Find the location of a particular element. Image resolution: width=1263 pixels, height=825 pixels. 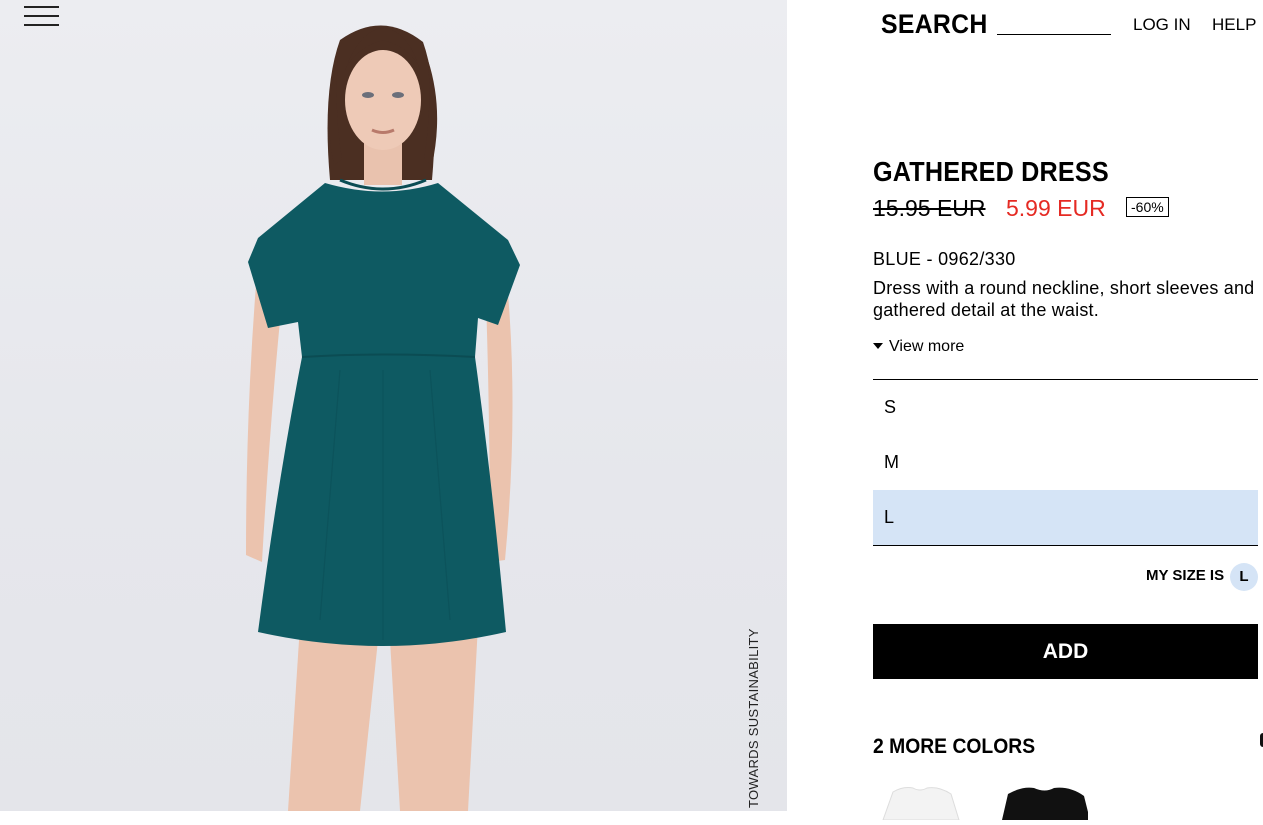

caret-down-icon is located at coordinates (878, 346).